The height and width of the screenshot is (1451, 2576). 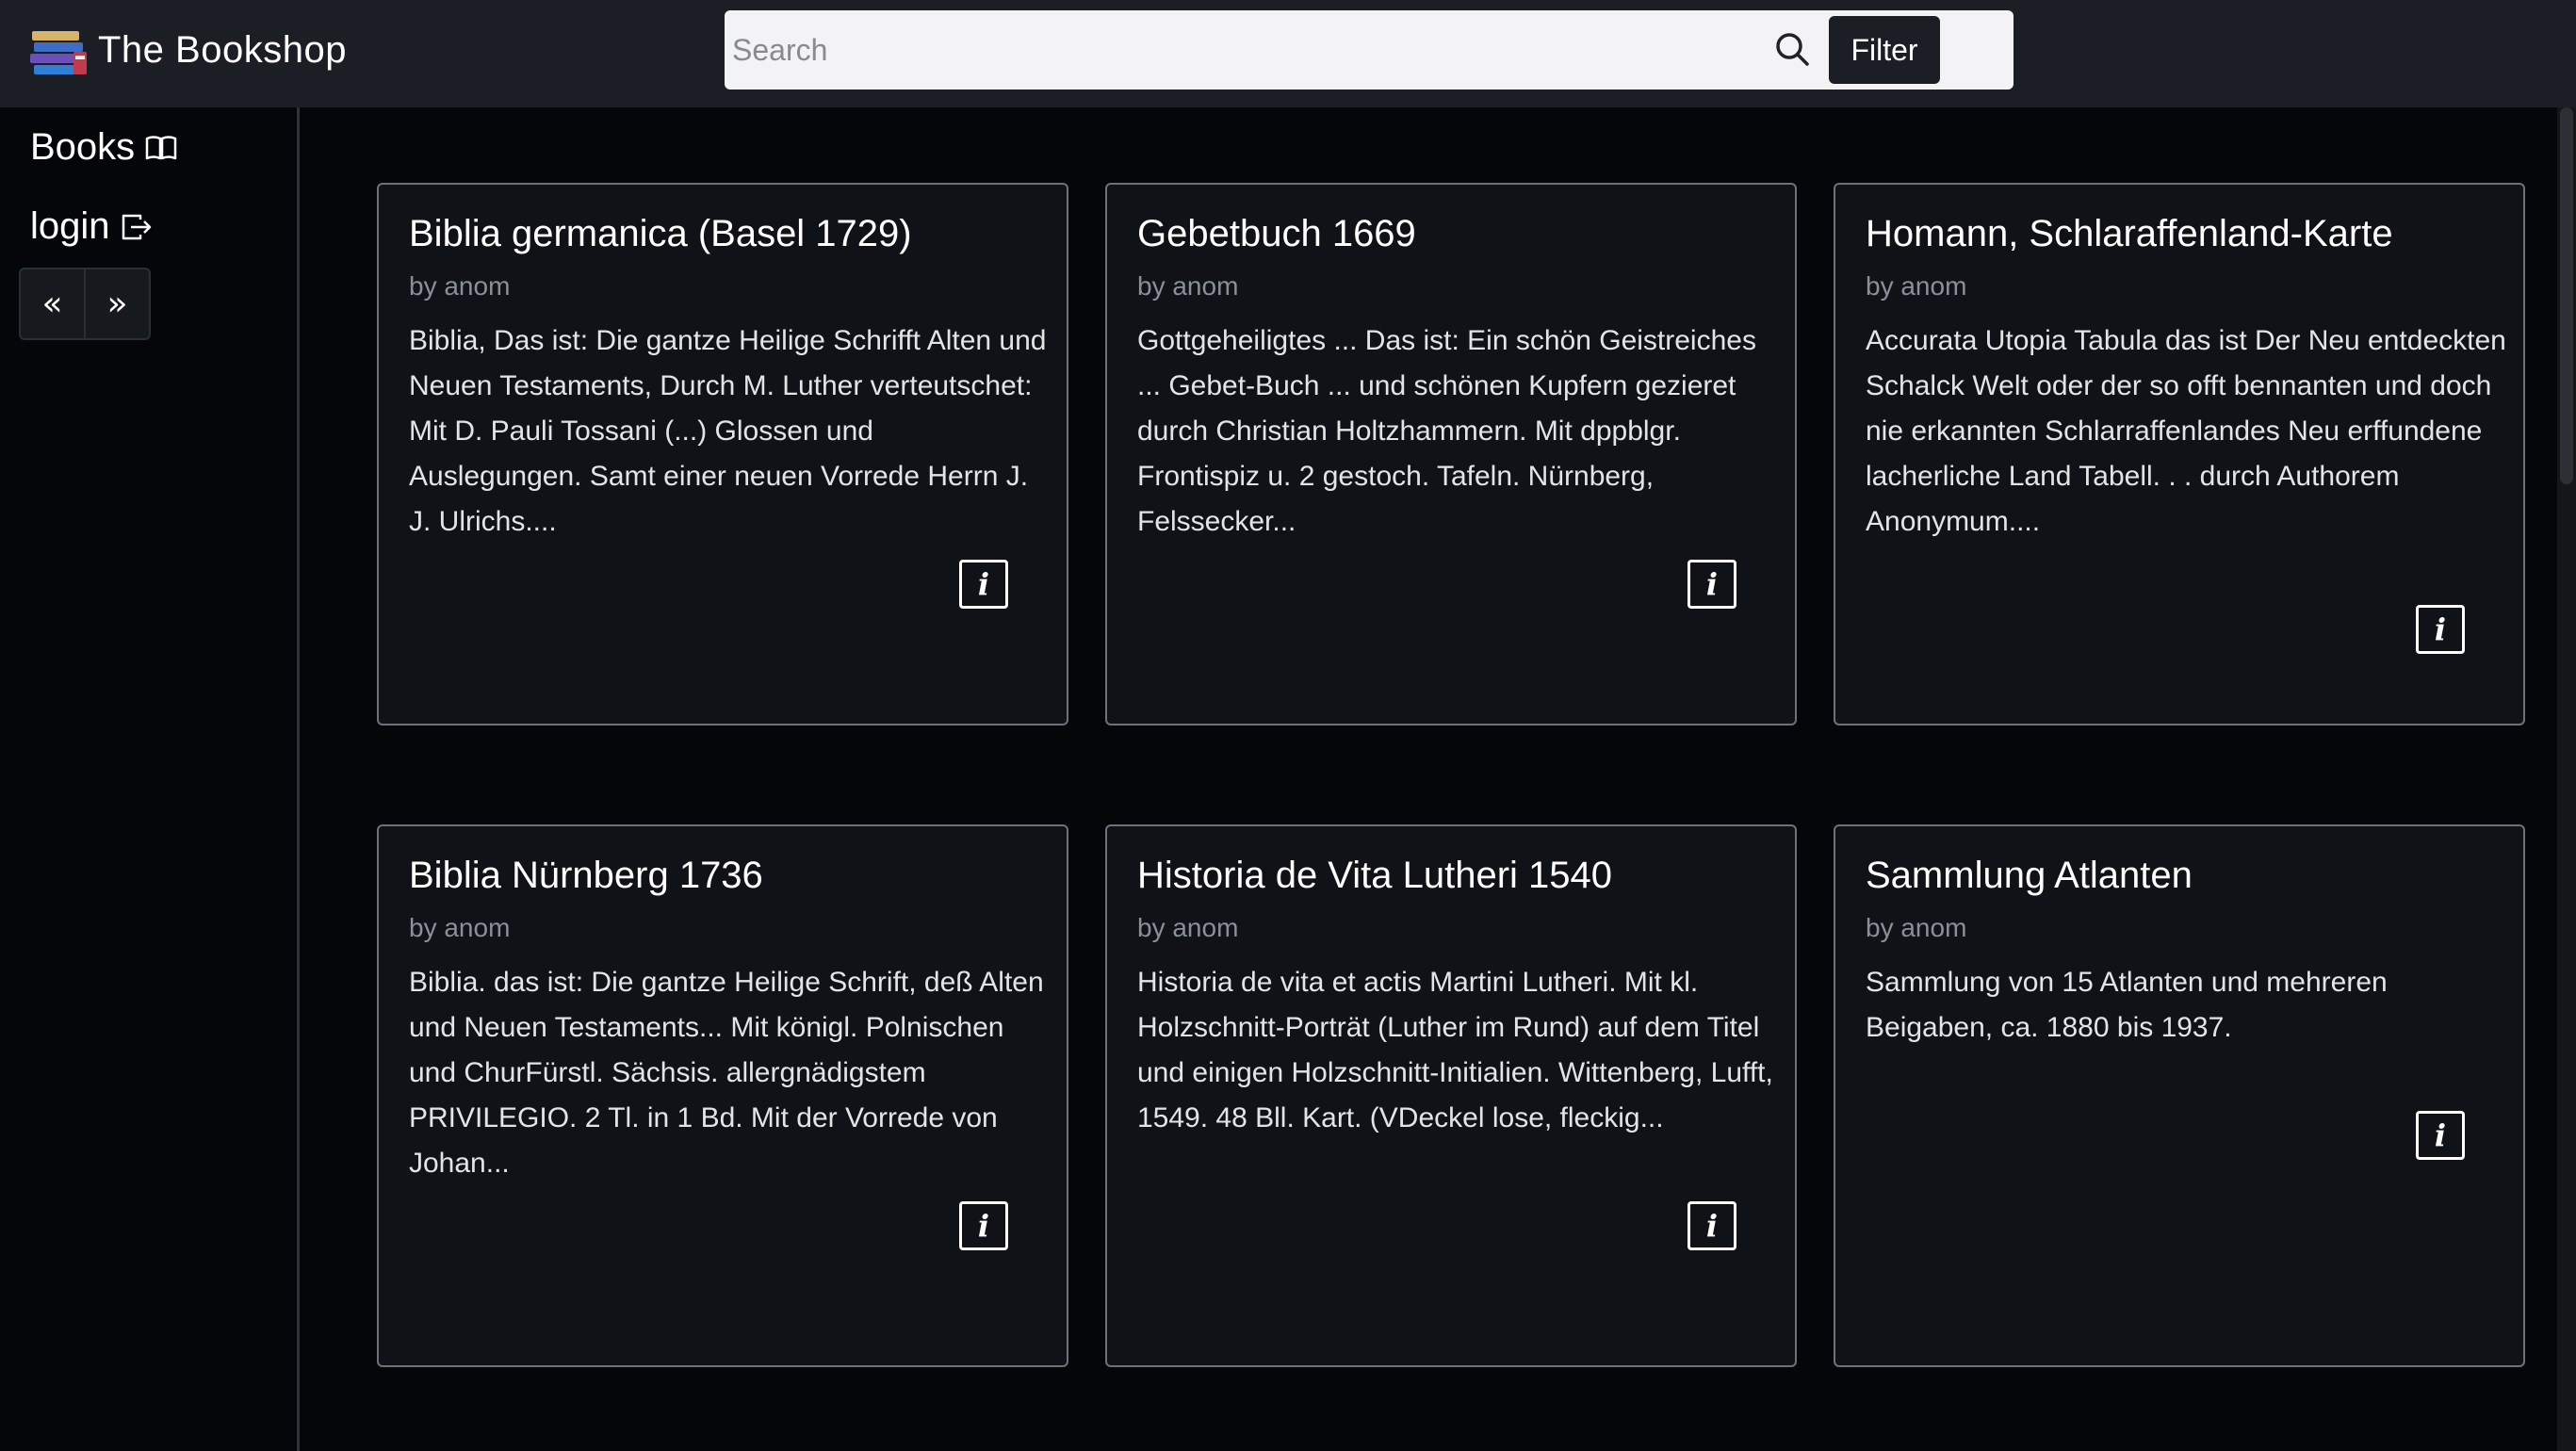 What do you see at coordinates (586, 876) in the screenshot?
I see `book-title: Biblia Nürnberg 1736` at bounding box center [586, 876].